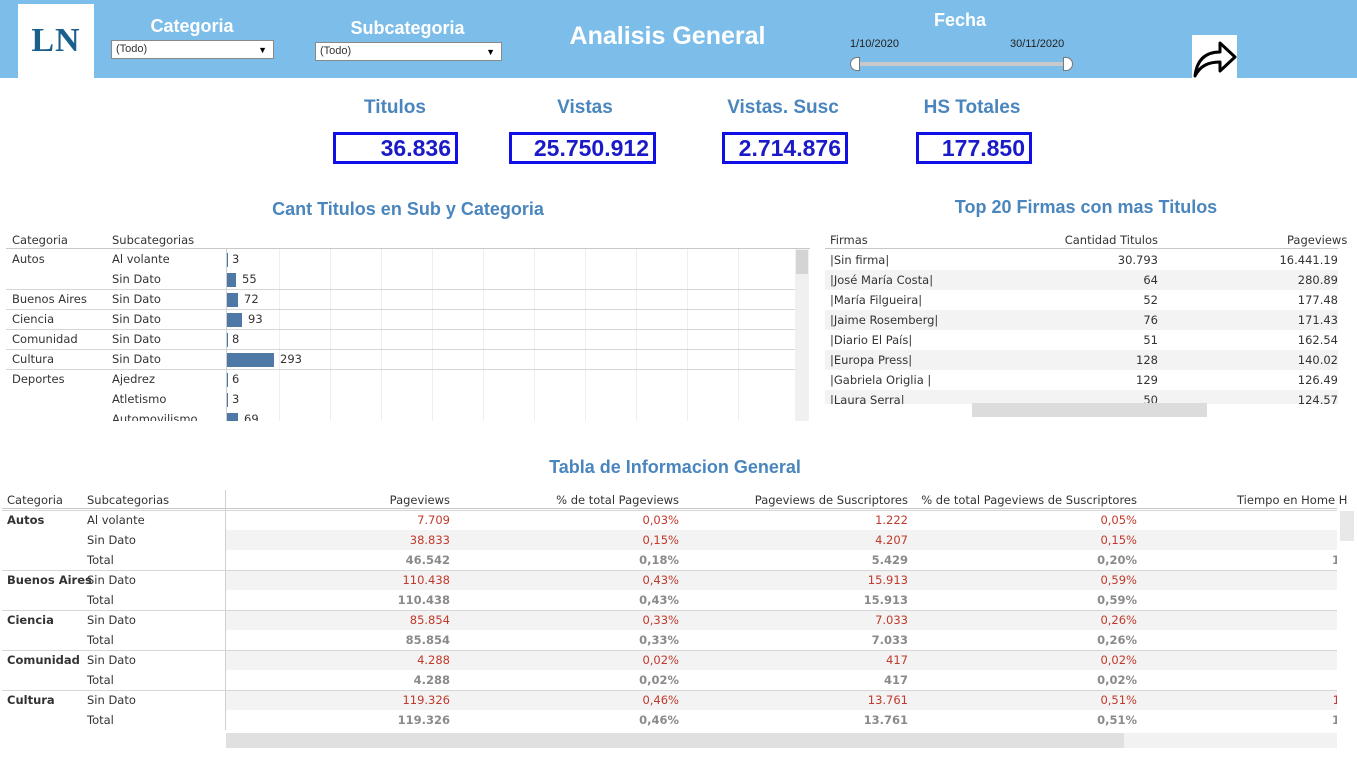 Image resolution: width=1357 pixels, height=761 pixels. Describe the element at coordinates (1117, 560) in the screenshot. I see `pct-suscriptores-cell: 0,20%` at that location.